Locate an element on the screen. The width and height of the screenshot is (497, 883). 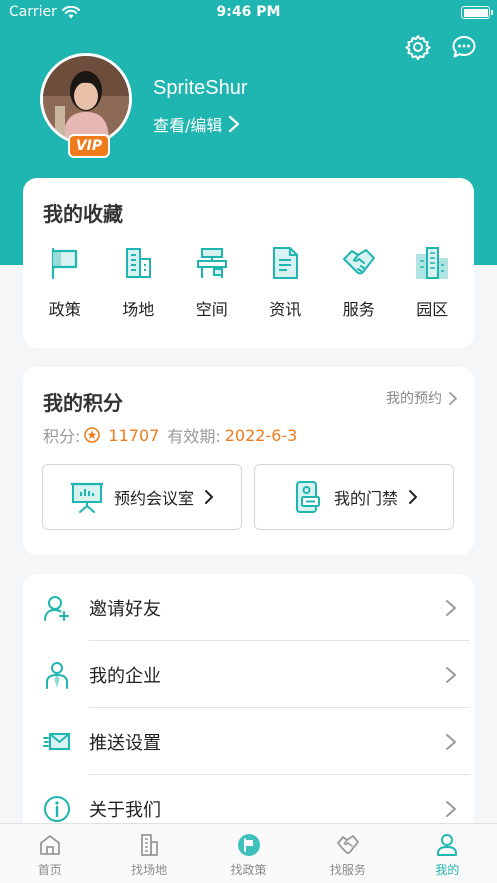
tab-home: 首页 is located at coordinates (49, 853).